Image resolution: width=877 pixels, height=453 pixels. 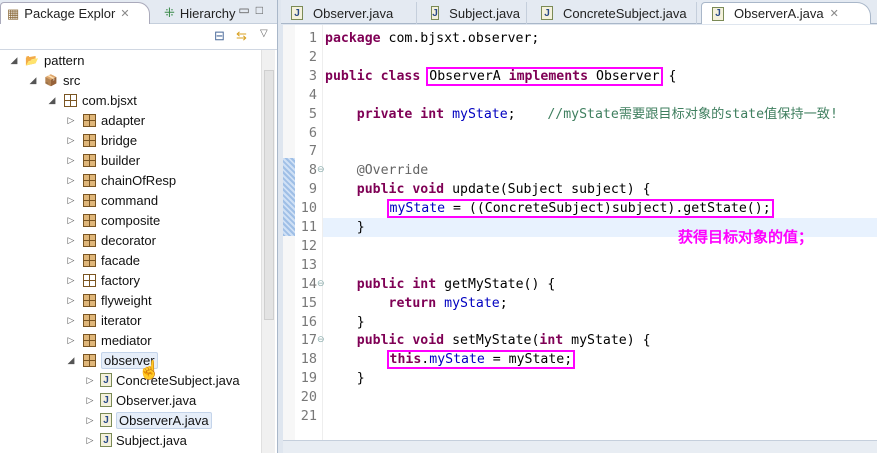 What do you see at coordinates (13, 13) in the screenshot?
I see `package-explorer-icon: ▦` at bounding box center [13, 13].